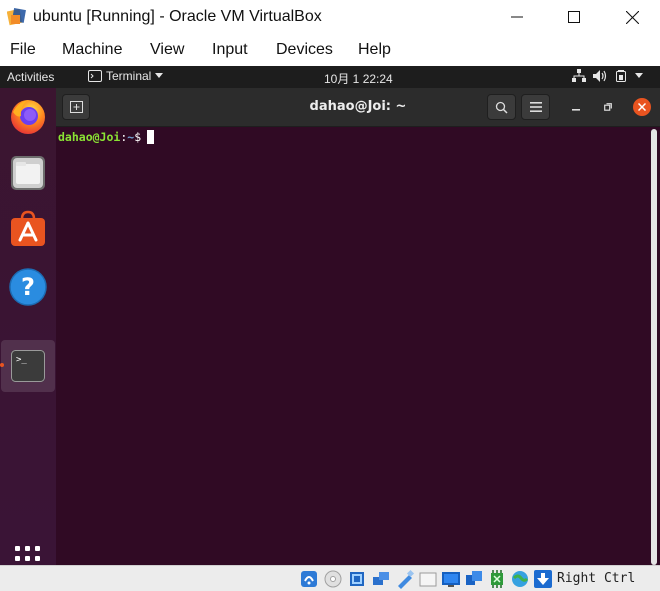 The image size is (660, 591). I want to click on menu-bar: File Machine View Input Devices Help, so click(330, 50).